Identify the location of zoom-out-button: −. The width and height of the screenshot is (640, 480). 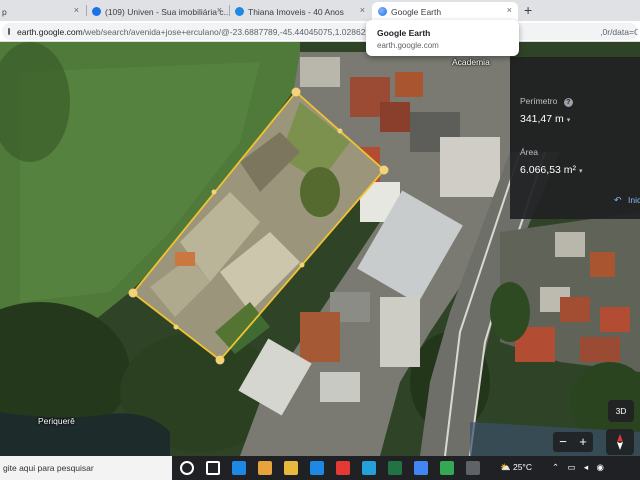
(563, 442).